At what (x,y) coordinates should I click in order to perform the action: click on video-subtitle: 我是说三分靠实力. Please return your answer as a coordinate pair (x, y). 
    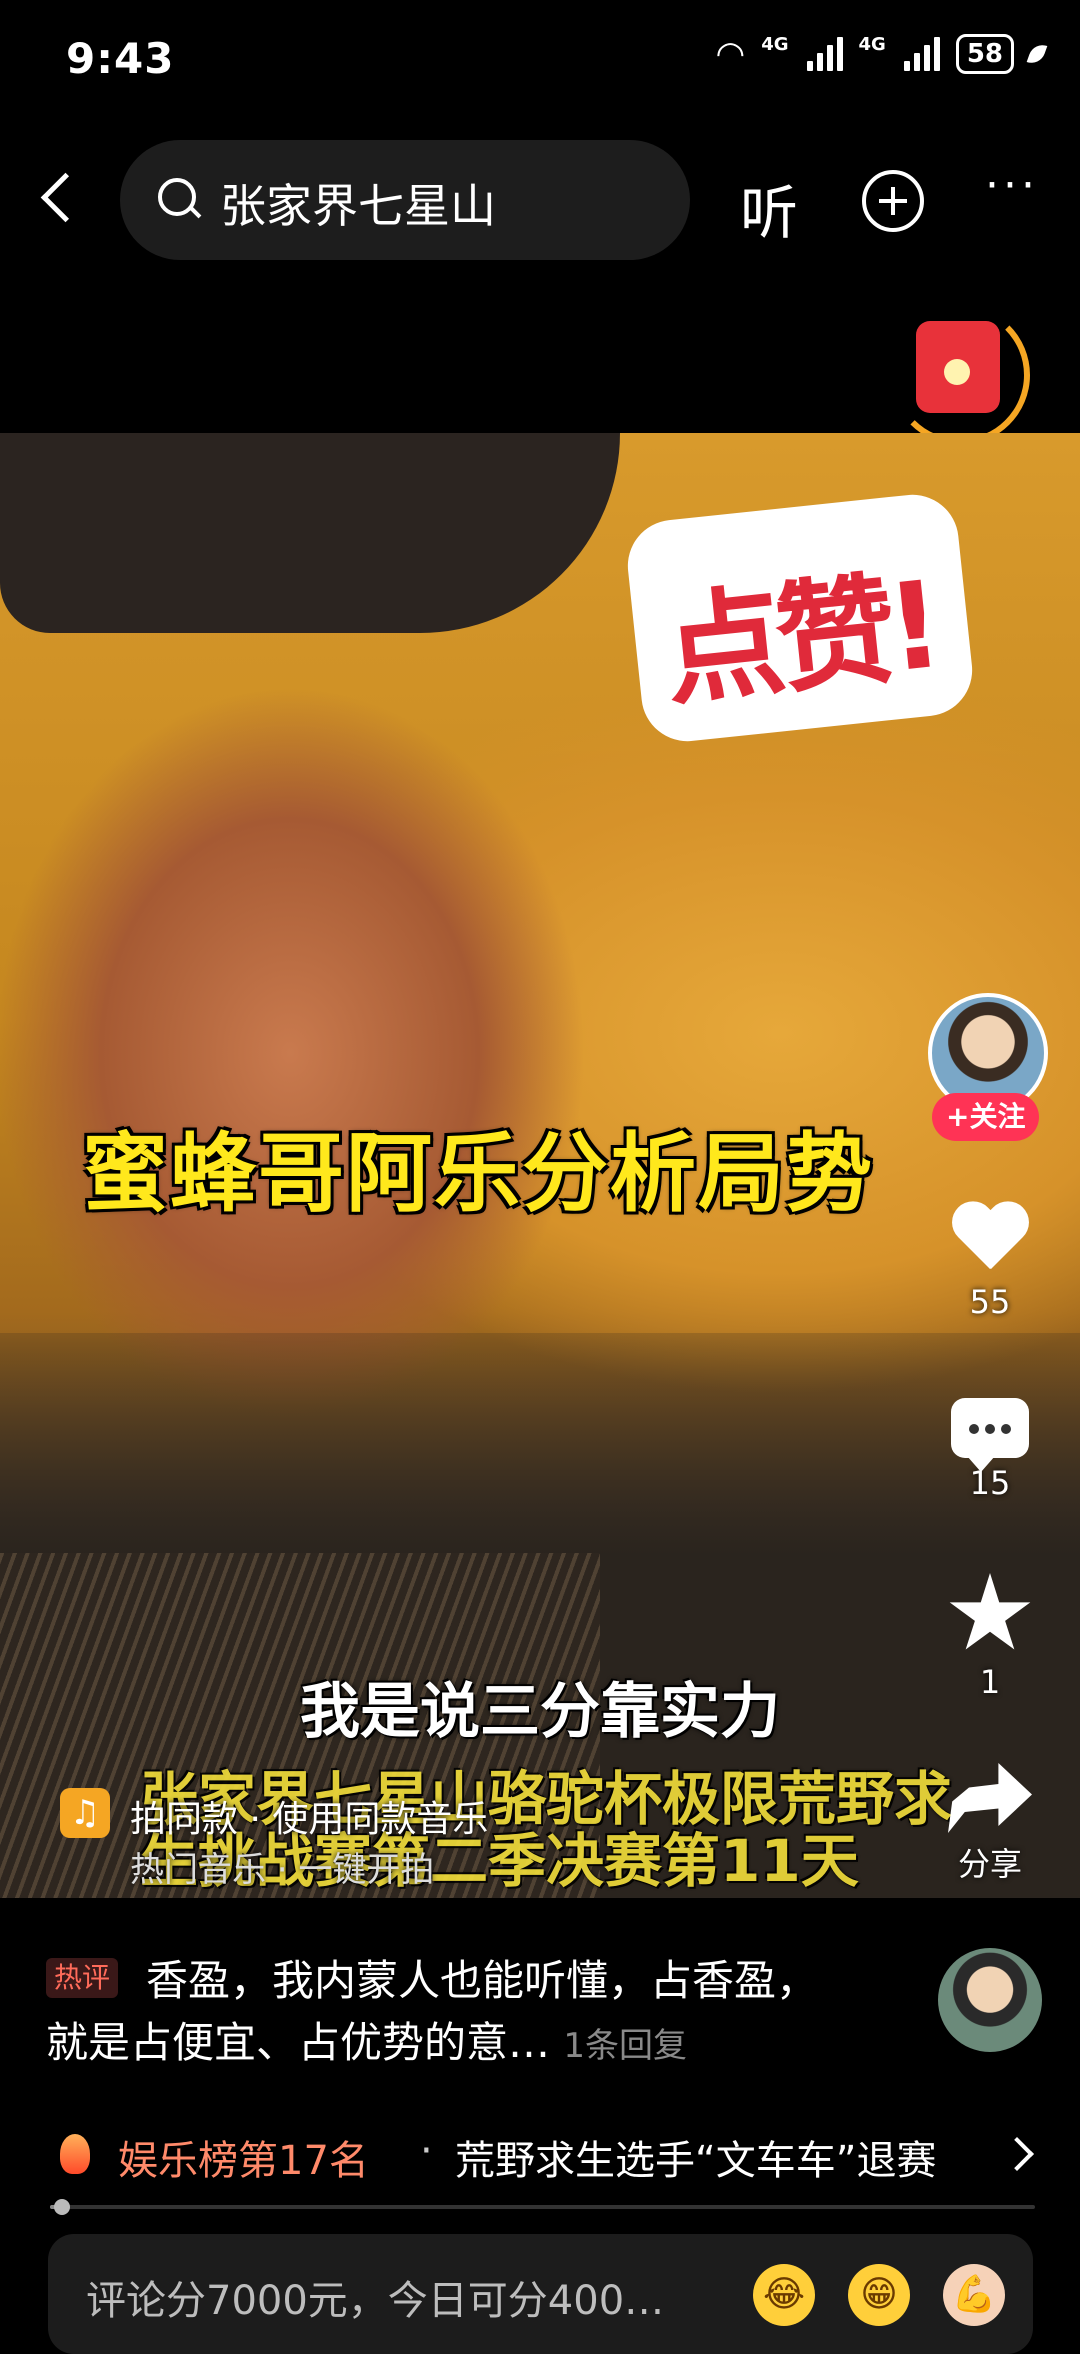
    Looking at the image, I should click on (540, 1712).